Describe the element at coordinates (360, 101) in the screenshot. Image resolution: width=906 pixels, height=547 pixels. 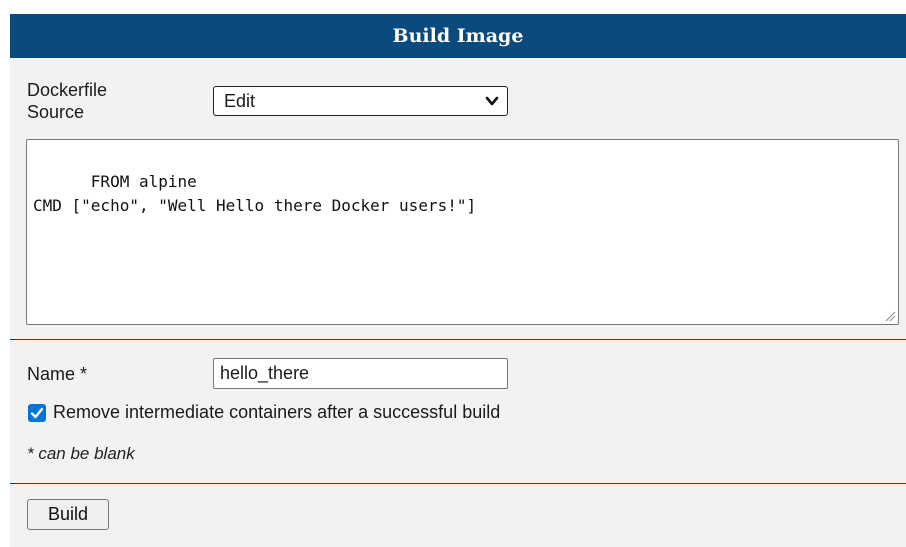
I see `dockerfile-source-select: Edit` at that location.